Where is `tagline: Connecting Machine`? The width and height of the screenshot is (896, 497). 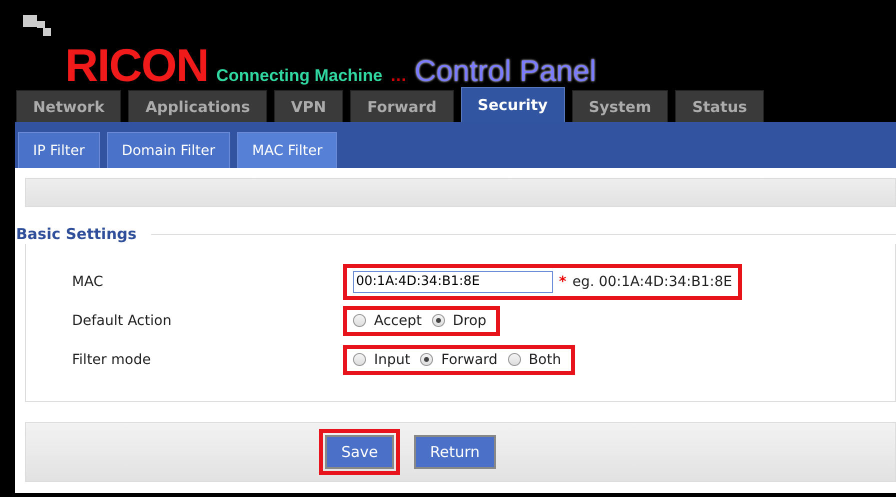 tagline: Connecting Machine is located at coordinates (299, 76).